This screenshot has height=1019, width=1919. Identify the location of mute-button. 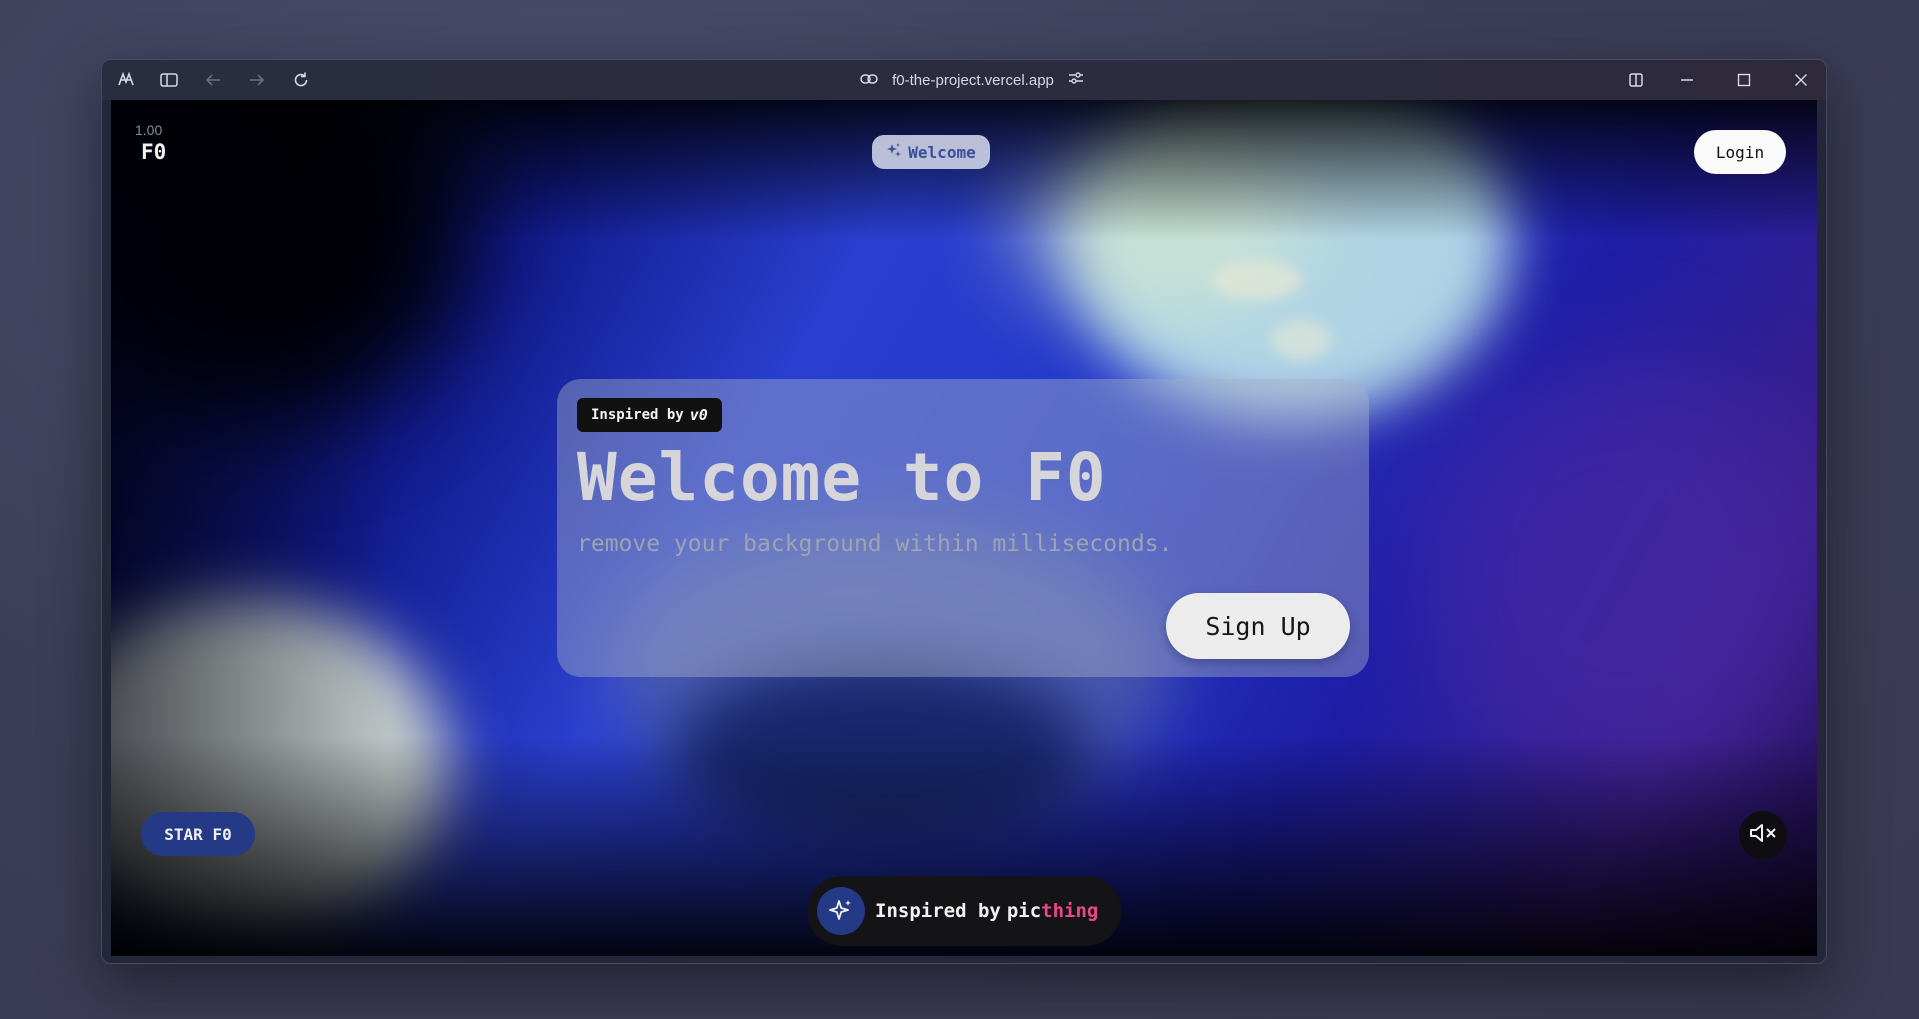
(1763, 835).